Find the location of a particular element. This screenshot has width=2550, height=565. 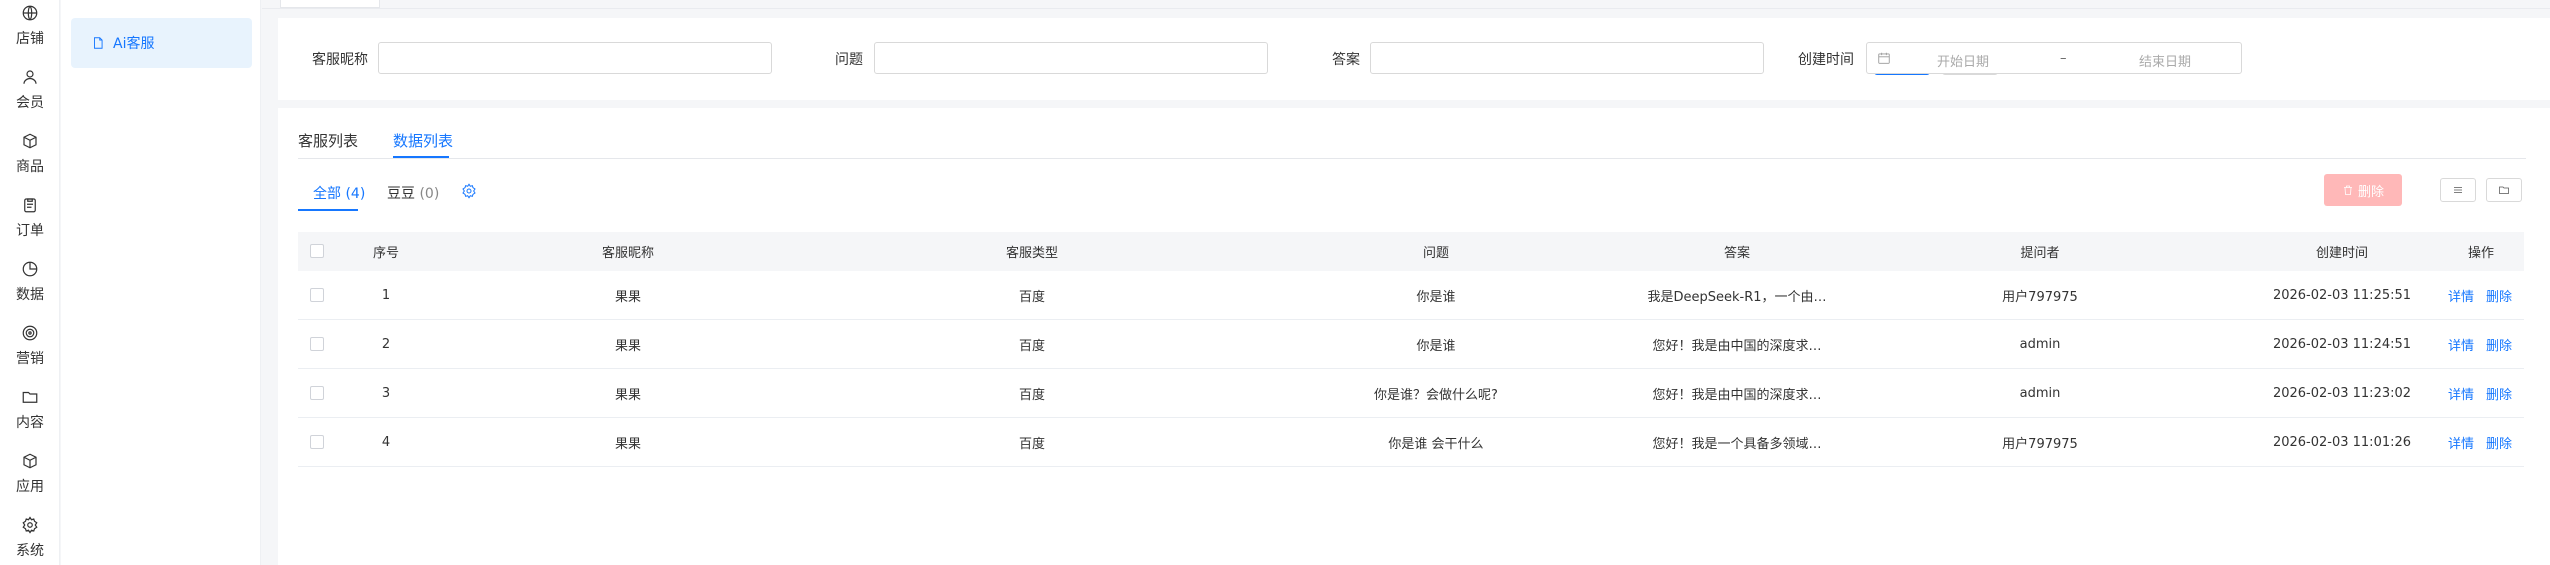

subtab-label: 豆豆 is located at coordinates (401, 194).